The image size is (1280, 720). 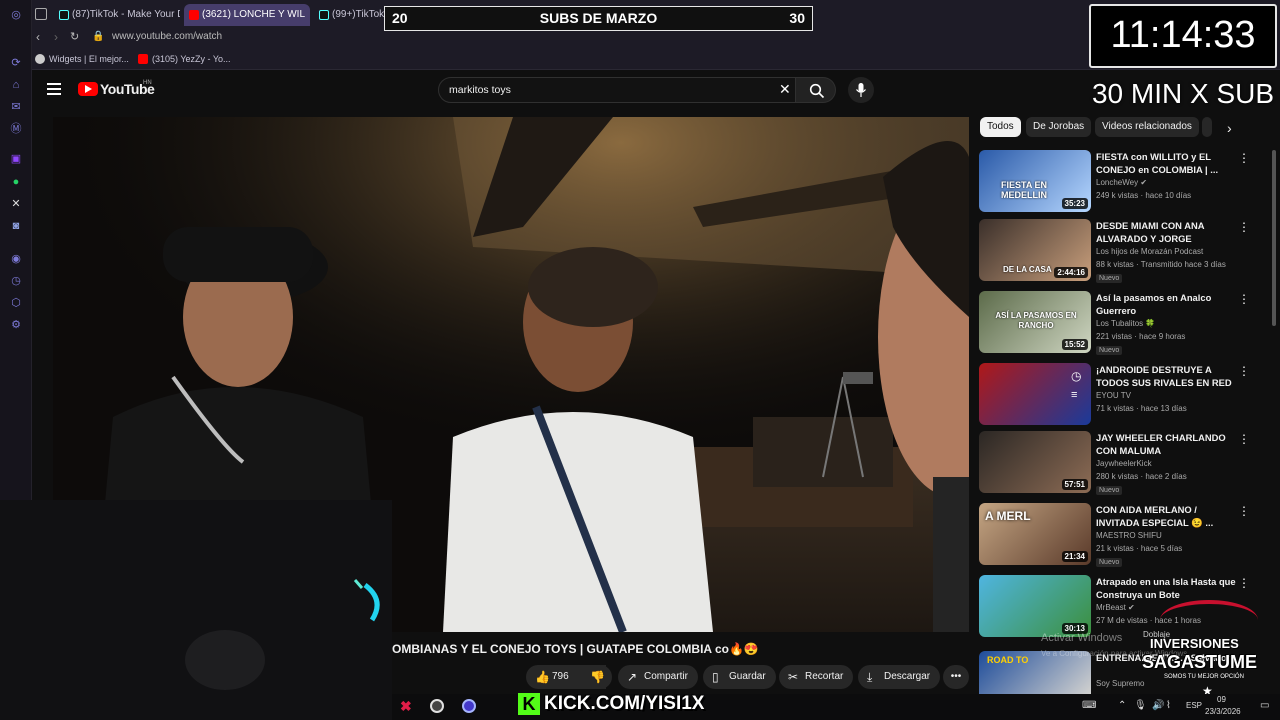 What do you see at coordinates (1140, 705) in the screenshot?
I see `microphone-tray-icon: 🎙` at bounding box center [1140, 705].